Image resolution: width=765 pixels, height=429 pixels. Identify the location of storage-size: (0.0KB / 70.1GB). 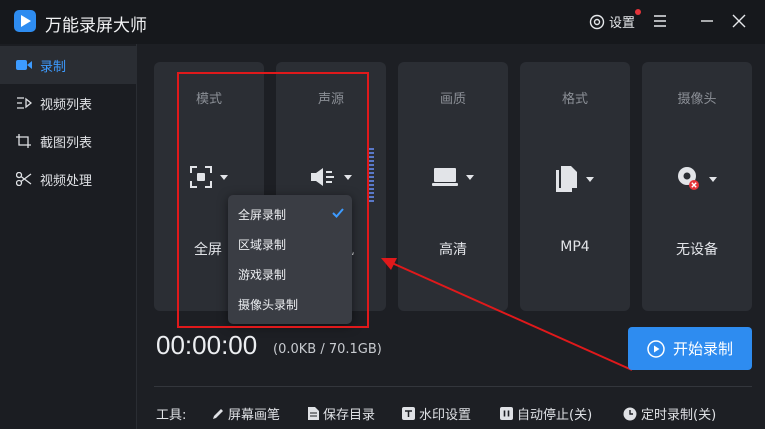
(327, 349).